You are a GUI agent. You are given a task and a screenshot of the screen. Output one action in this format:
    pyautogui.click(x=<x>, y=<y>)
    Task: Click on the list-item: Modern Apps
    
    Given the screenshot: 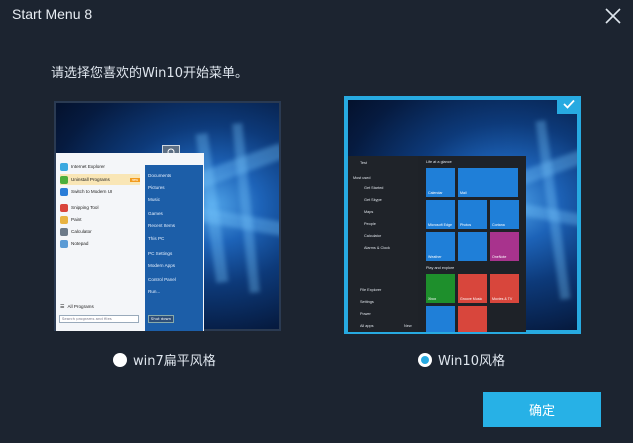 What is the action you would take?
    pyautogui.click(x=162, y=265)
    